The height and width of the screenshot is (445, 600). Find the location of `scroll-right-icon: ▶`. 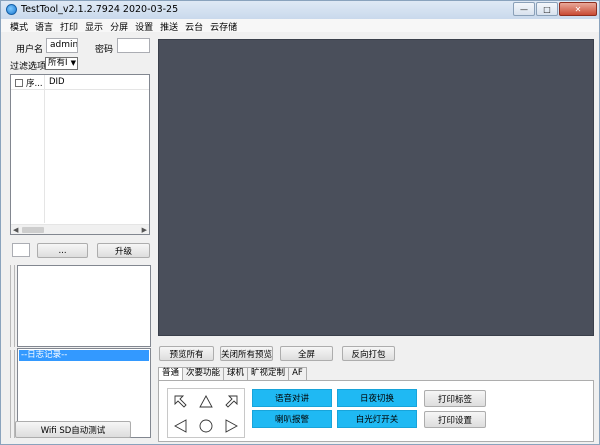

scroll-right-icon: ▶ is located at coordinates (144, 230).